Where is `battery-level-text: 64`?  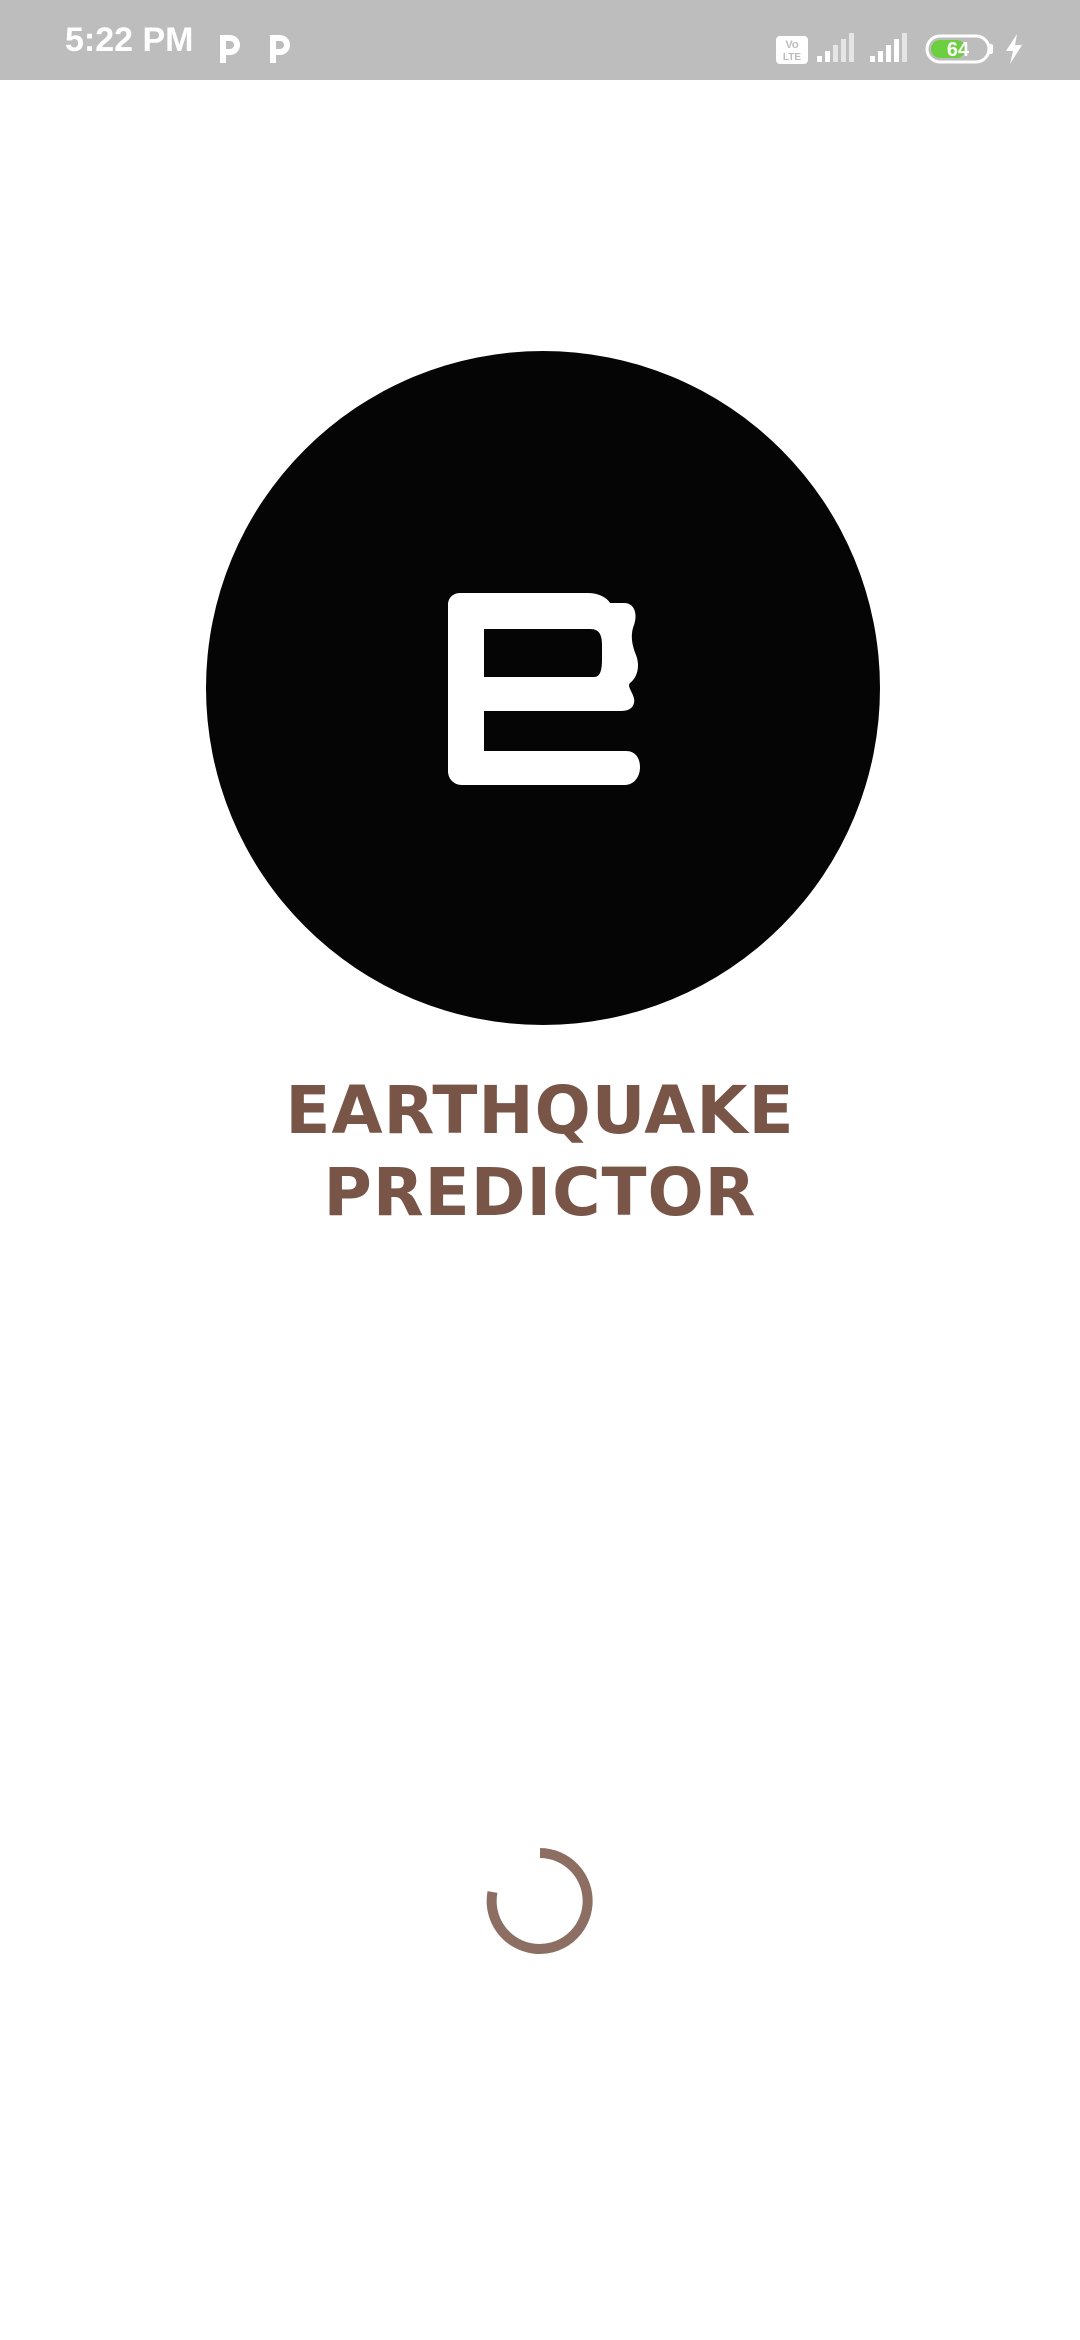
battery-level-text: 64 is located at coordinates (958, 50).